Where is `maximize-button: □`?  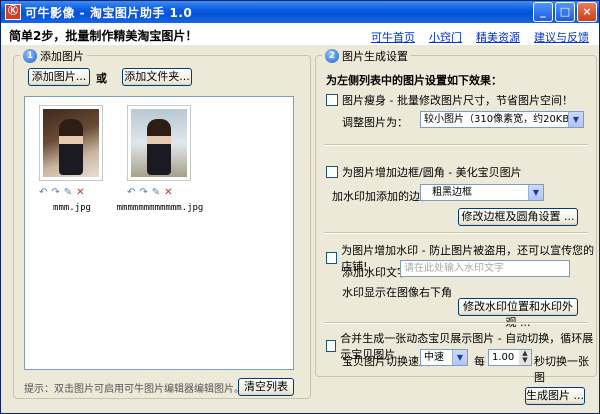
maximize-button: □ is located at coordinates (565, 12).